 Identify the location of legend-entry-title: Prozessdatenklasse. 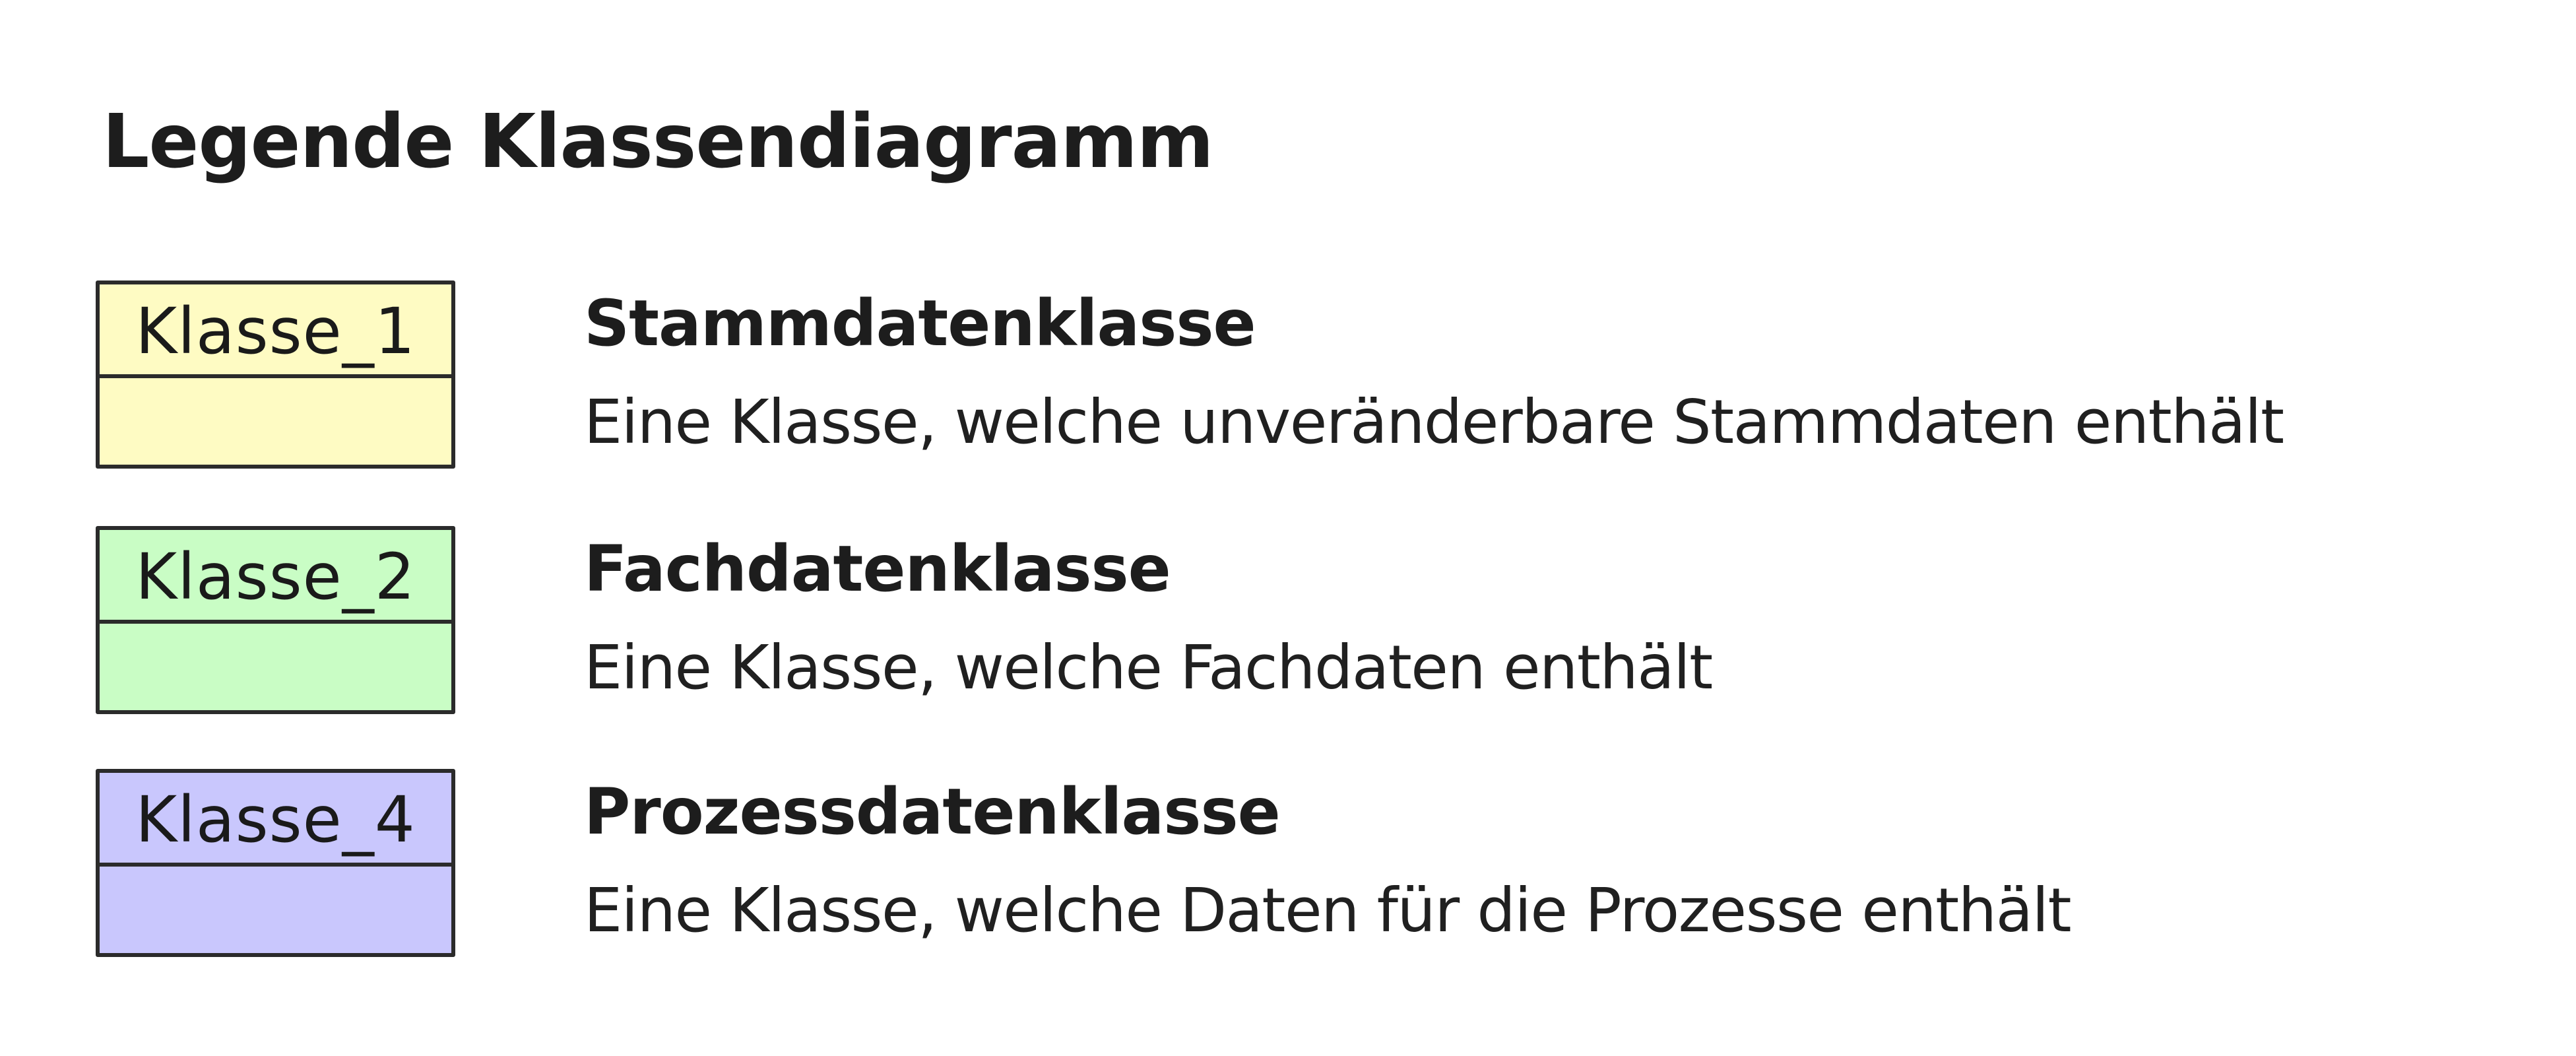
(932, 812).